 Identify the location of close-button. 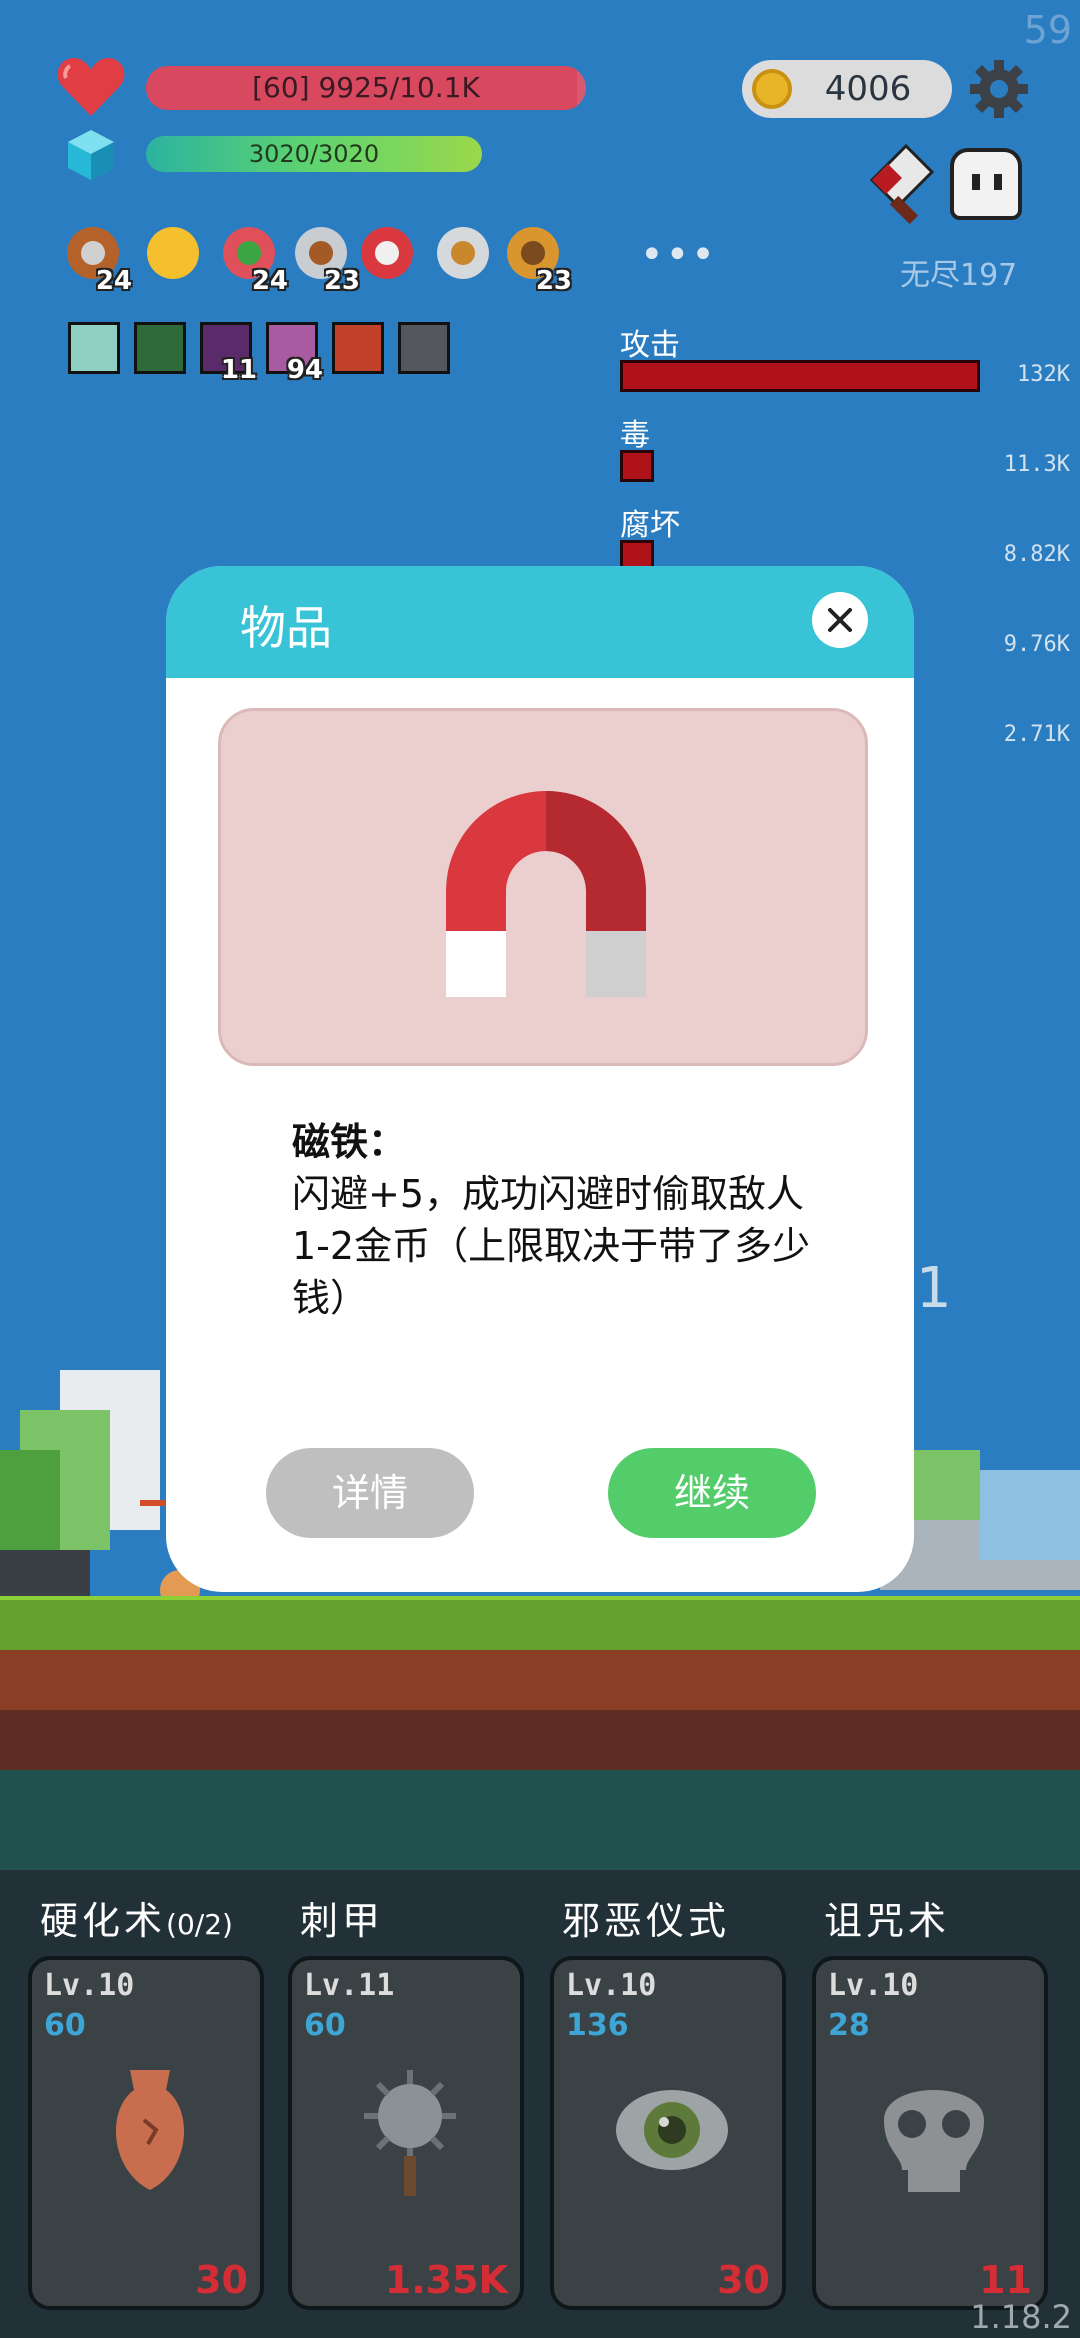
(840, 620).